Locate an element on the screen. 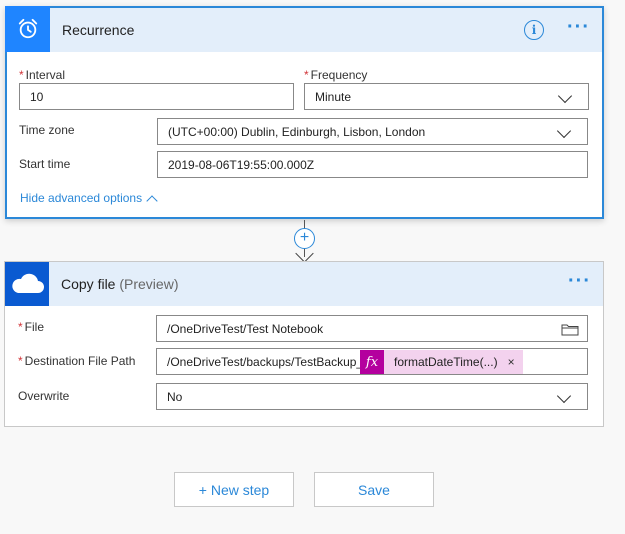 The width and height of the screenshot is (625, 534). destination-path-value: /OneDriveTest/backups/TestBackup_ is located at coordinates (265, 361).